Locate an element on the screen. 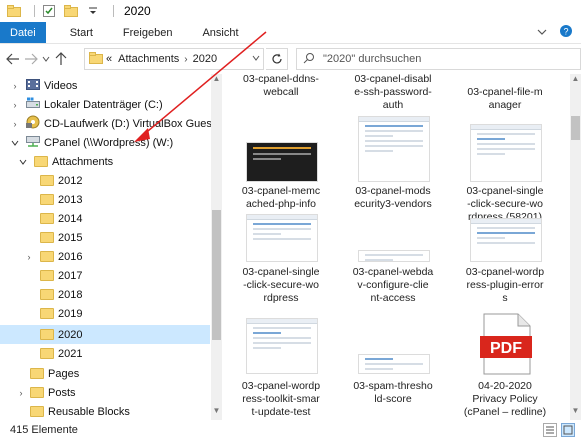 This screenshot has width=581, height=440. breadcrumb-2020: 2020 is located at coordinates (205, 59).